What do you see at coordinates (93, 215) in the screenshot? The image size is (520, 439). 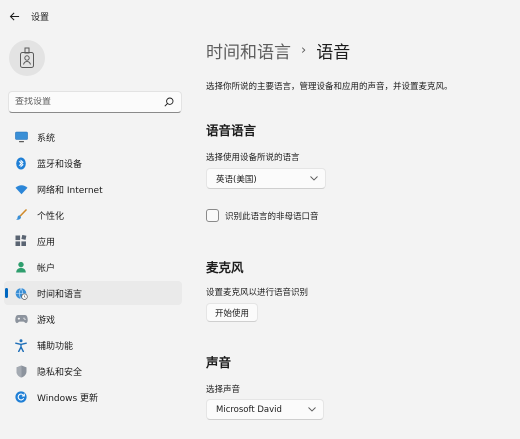 I see `sidebar-item-personalization: 个性化` at bounding box center [93, 215].